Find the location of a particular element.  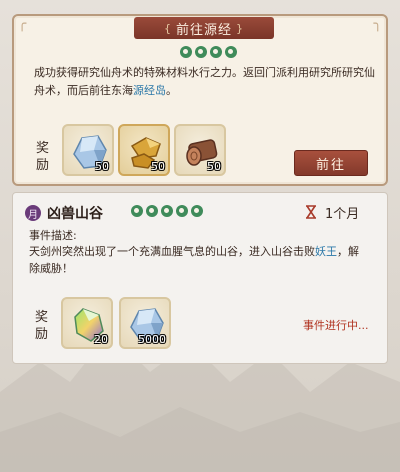

quest-title: 前往源经 is located at coordinates (203, 30).